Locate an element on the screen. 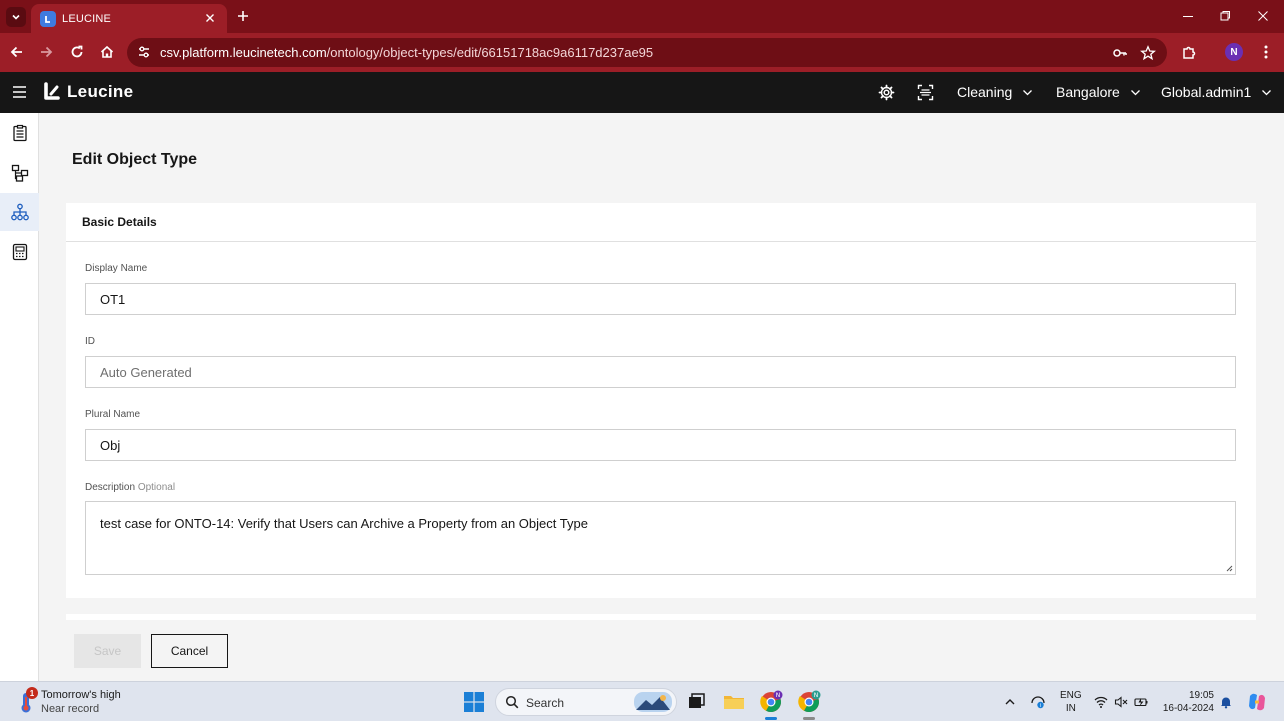  checklist-icon is located at coordinates (19, 133).